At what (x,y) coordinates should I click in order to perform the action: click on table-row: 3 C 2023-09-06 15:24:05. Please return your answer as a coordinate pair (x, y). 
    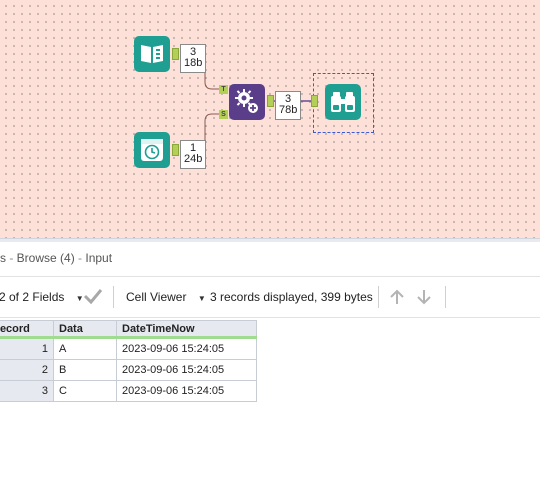
    Looking at the image, I should click on (128, 391).